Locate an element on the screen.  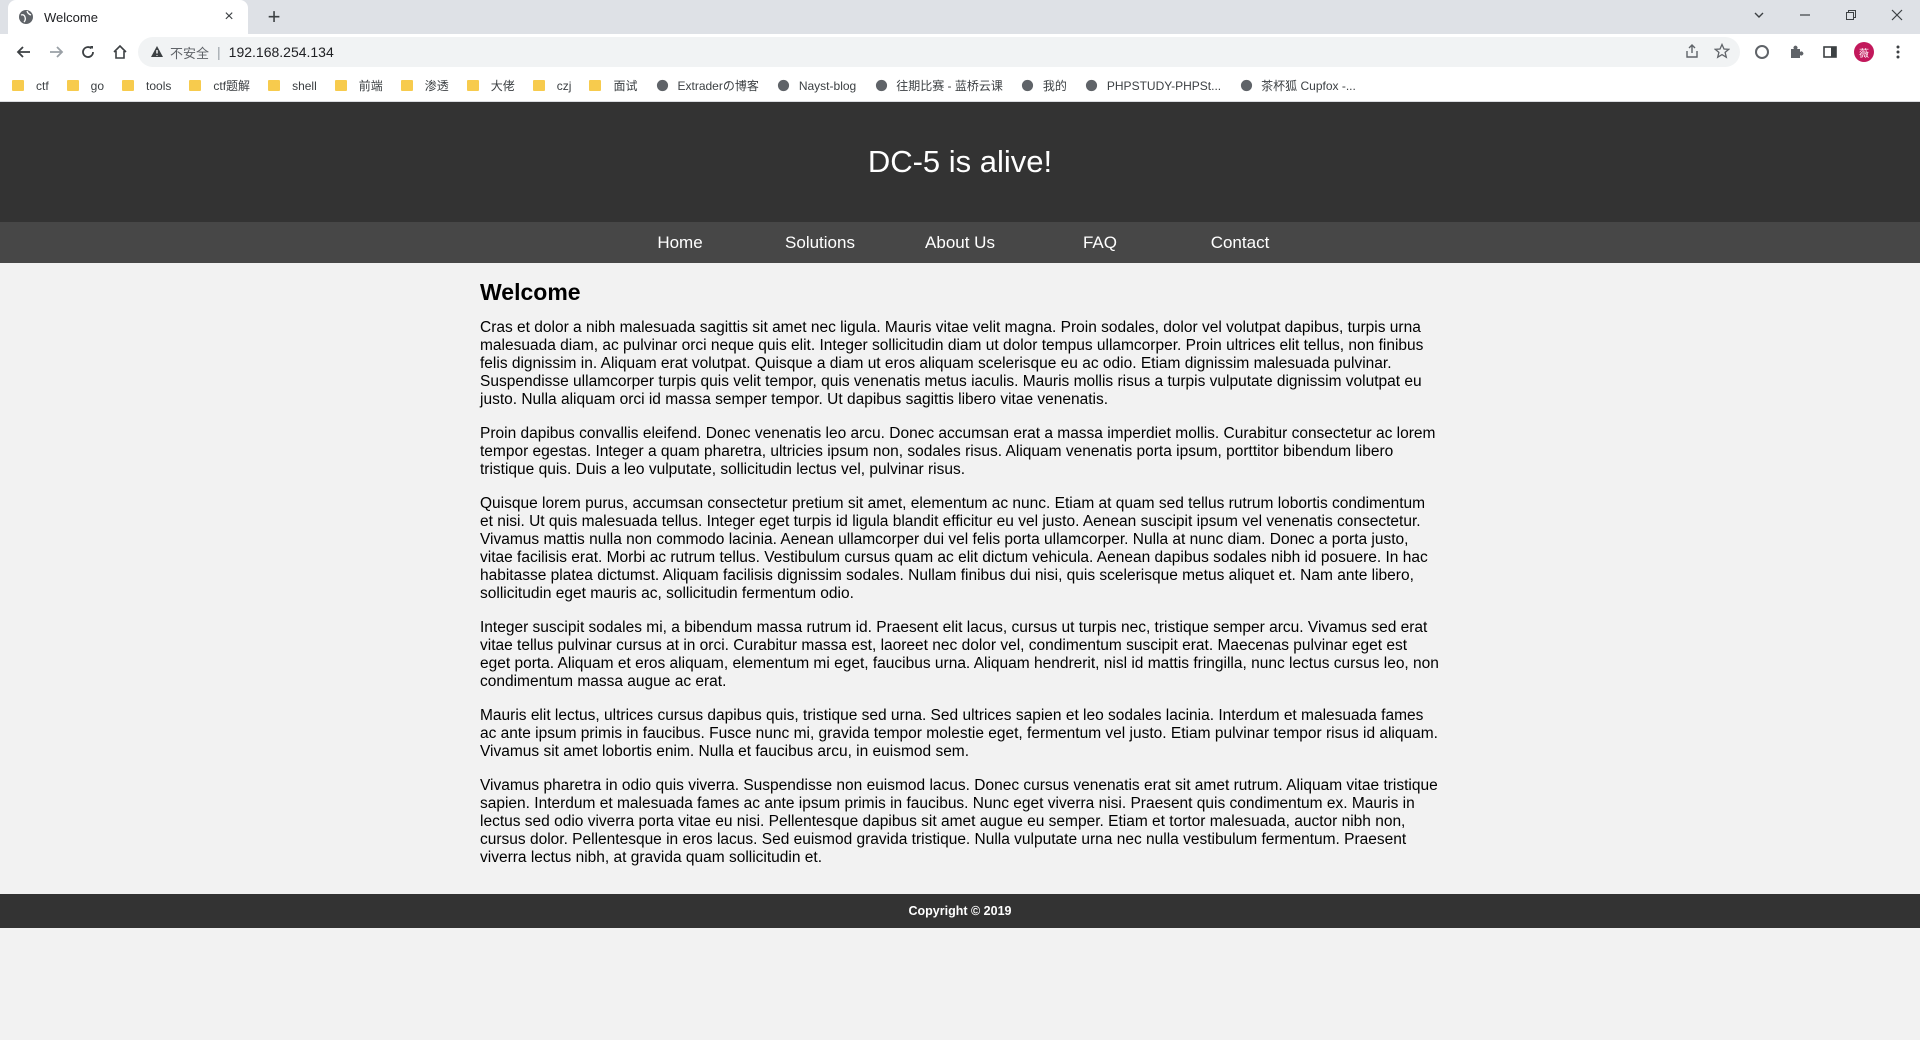
side-panel-icon is located at coordinates (1830, 52).